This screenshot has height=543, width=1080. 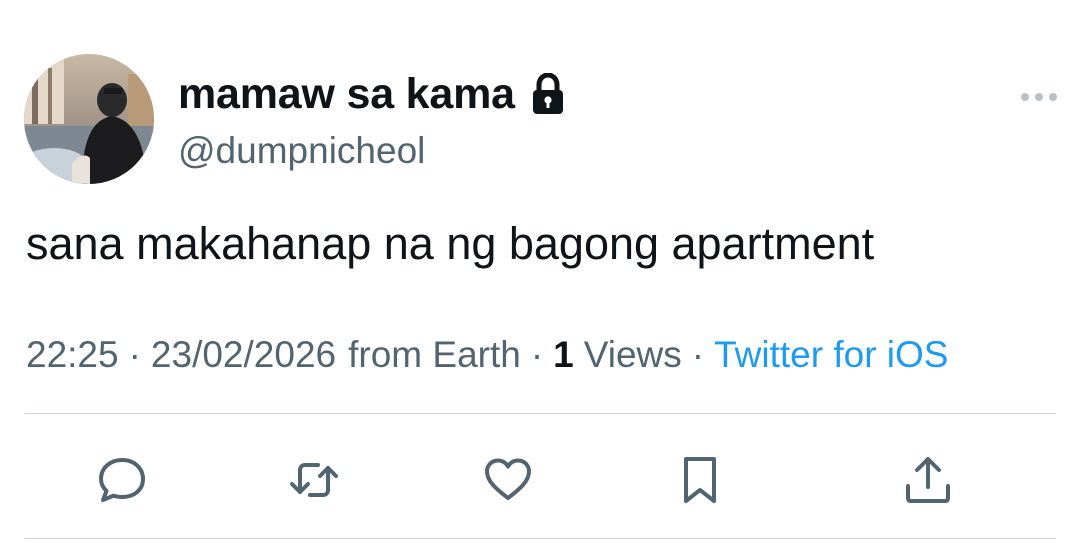 I want to click on views-count: 1, so click(x=563, y=355).